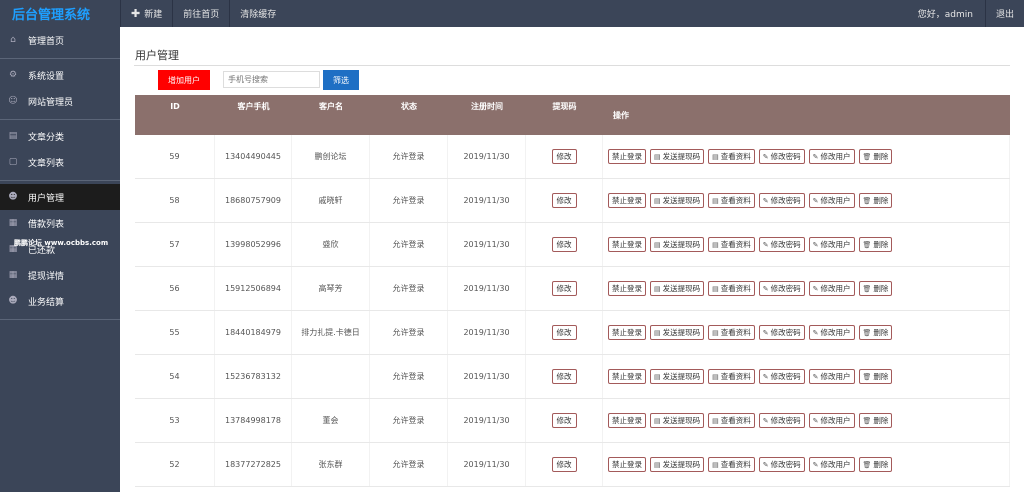 This screenshot has width=1024, height=492. I want to click on sidebar-item-article-list: ▢ 文章列表, so click(60, 162).